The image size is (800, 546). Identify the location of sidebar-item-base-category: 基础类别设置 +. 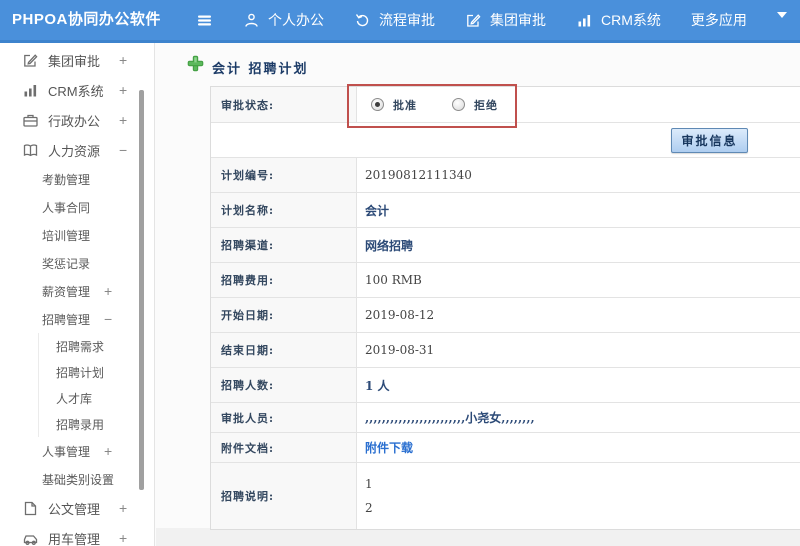
(77, 479).